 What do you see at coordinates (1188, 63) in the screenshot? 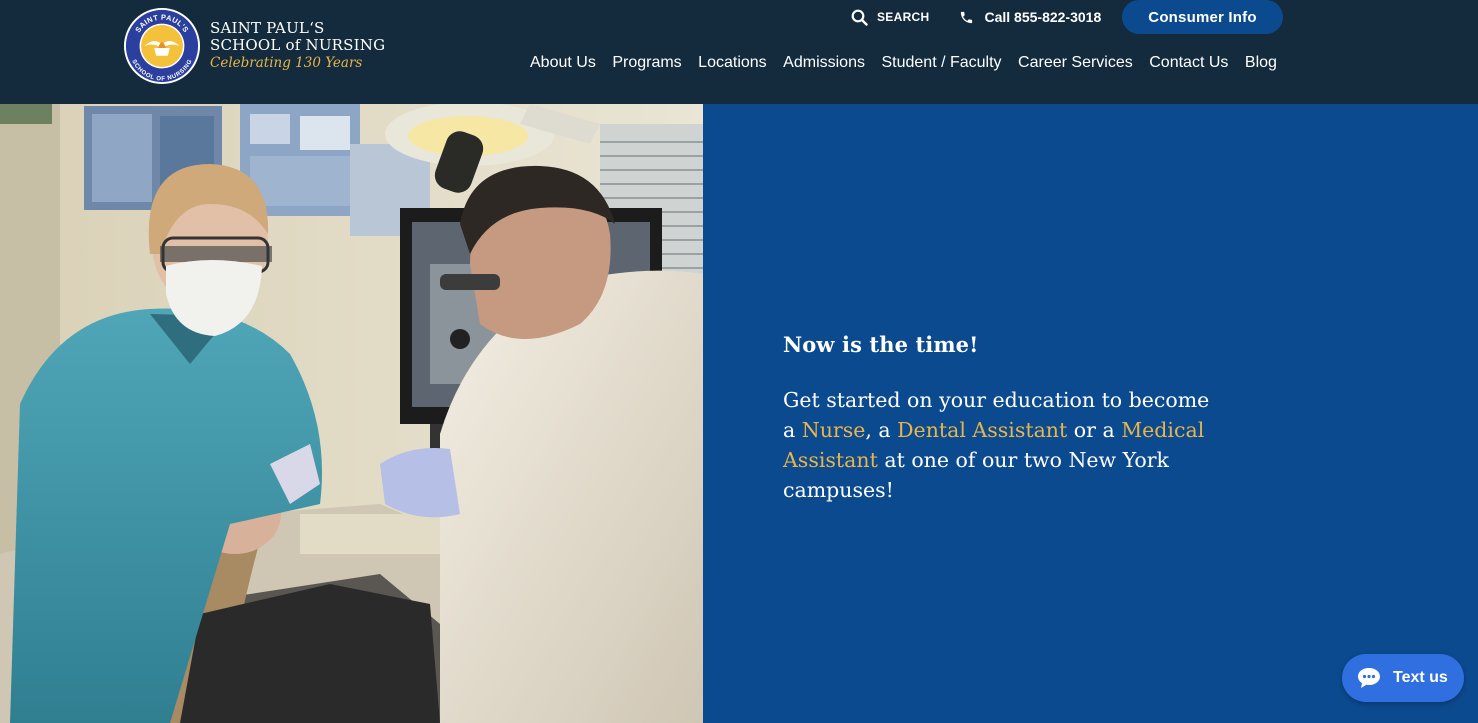
I see `nav-item-contact-us: Contact Us` at bounding box center [1188, 63].